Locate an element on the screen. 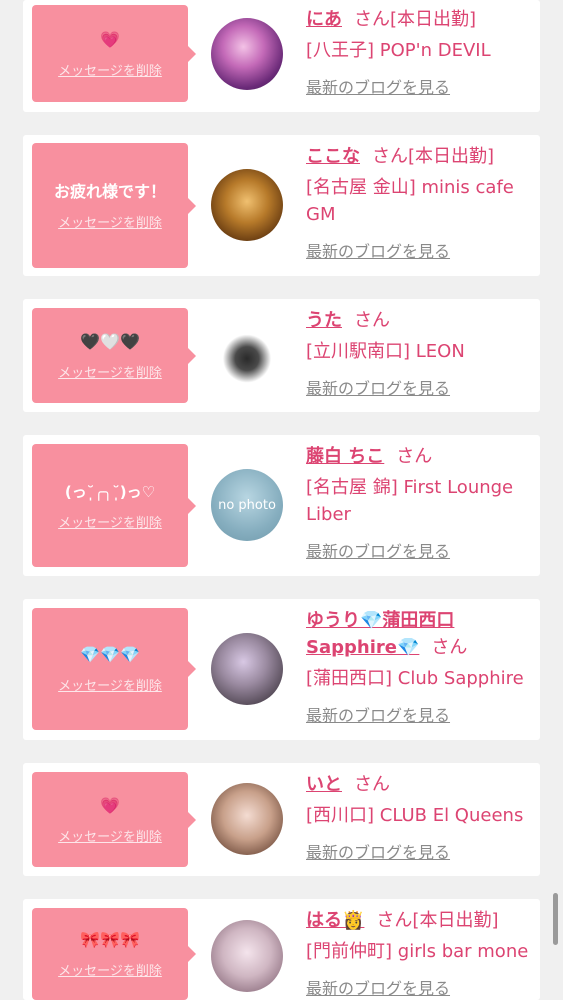 This screenshot has height=1000, width=563. message-text: 🎀🎀🎀 is located at coordinates (110, 939).